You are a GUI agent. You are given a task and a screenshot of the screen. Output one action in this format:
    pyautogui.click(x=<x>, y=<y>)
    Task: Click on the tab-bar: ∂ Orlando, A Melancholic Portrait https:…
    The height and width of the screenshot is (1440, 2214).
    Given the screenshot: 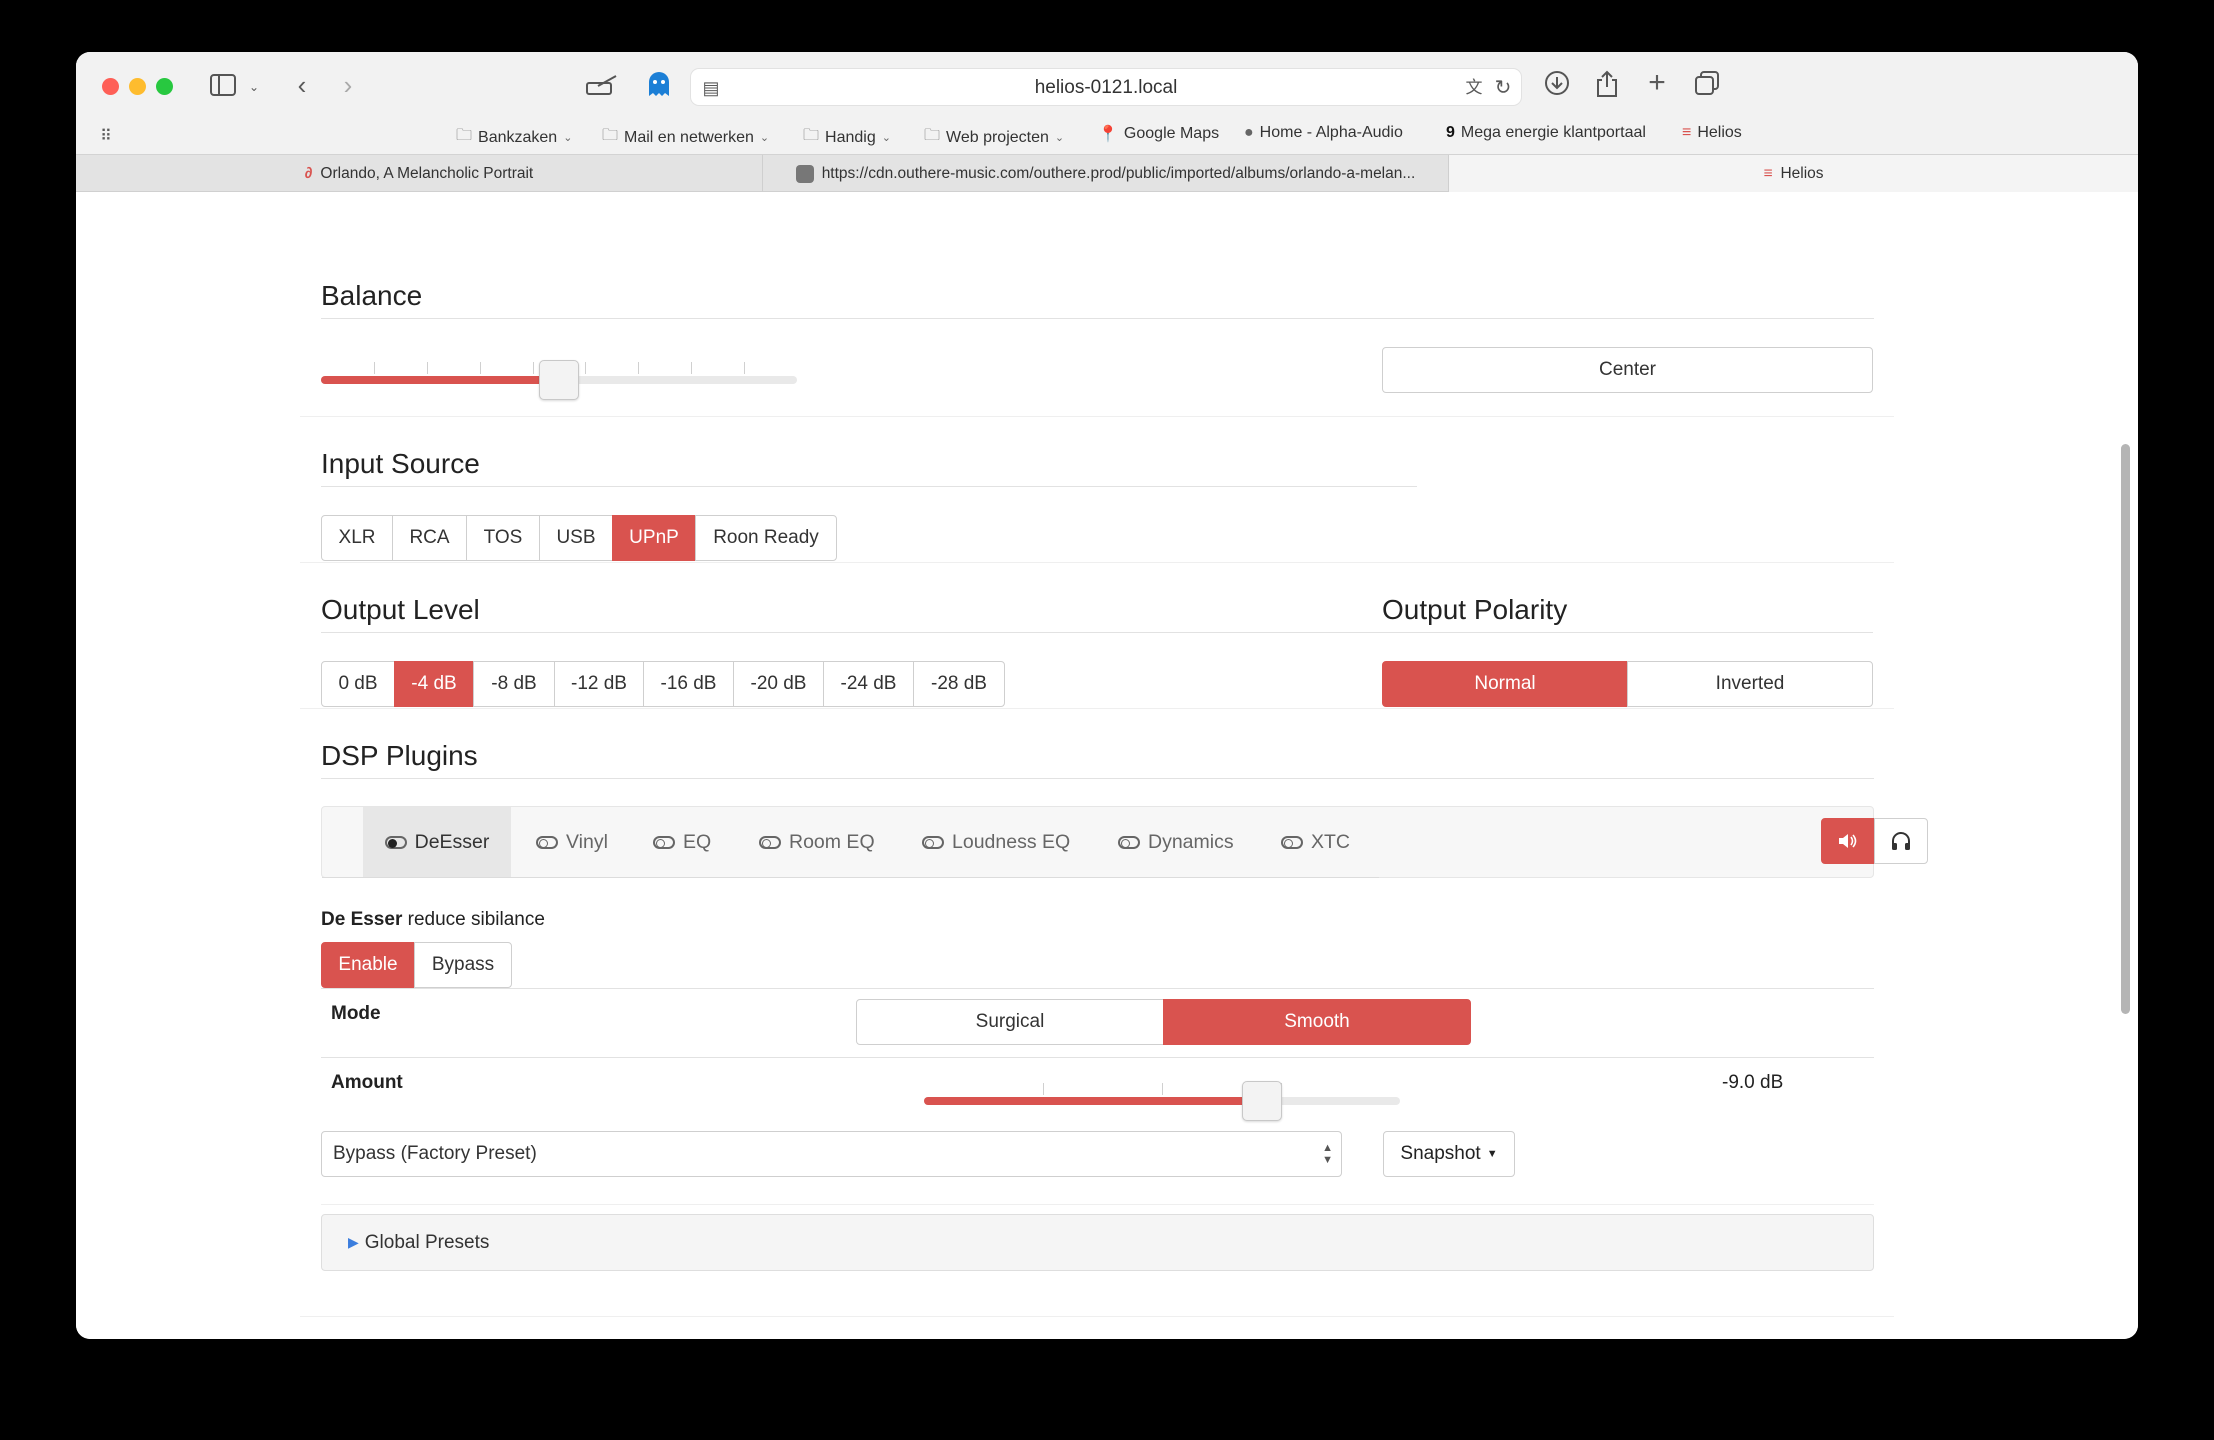 What is the action you would take?
    pyautogui.click(x=1107, y=173)
    